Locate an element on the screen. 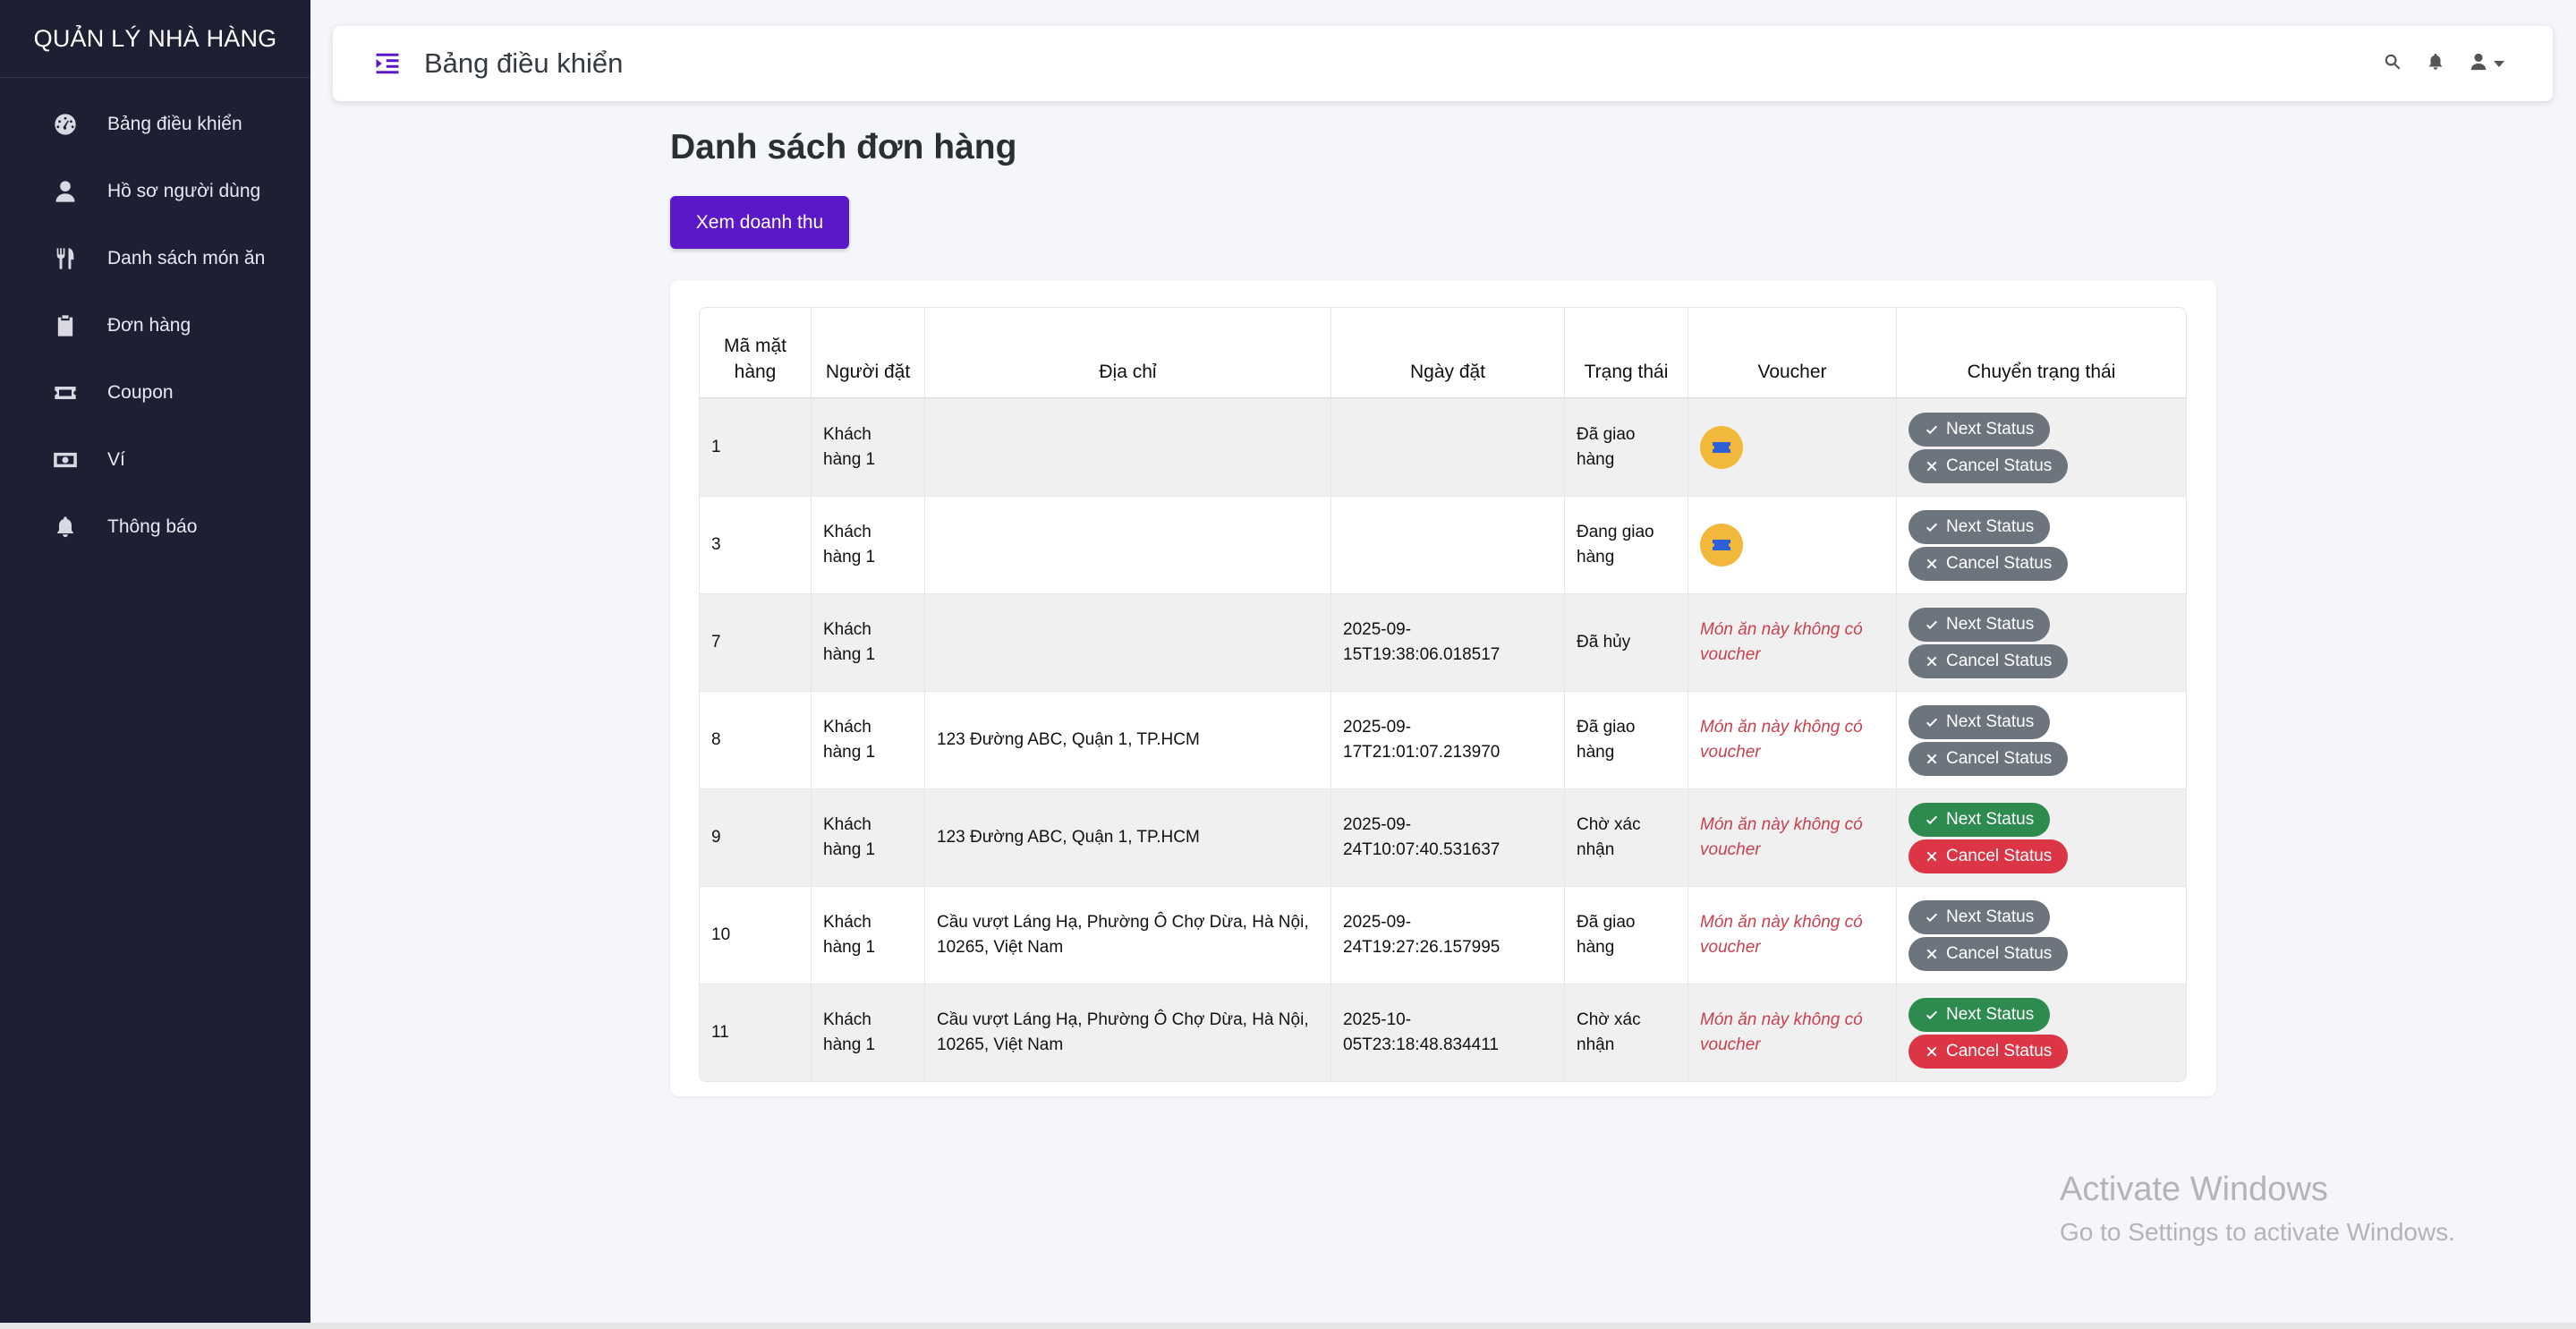  watermark-subtitle: Go to Settings to activate Windows. is located at coordinates (2257, 1232).